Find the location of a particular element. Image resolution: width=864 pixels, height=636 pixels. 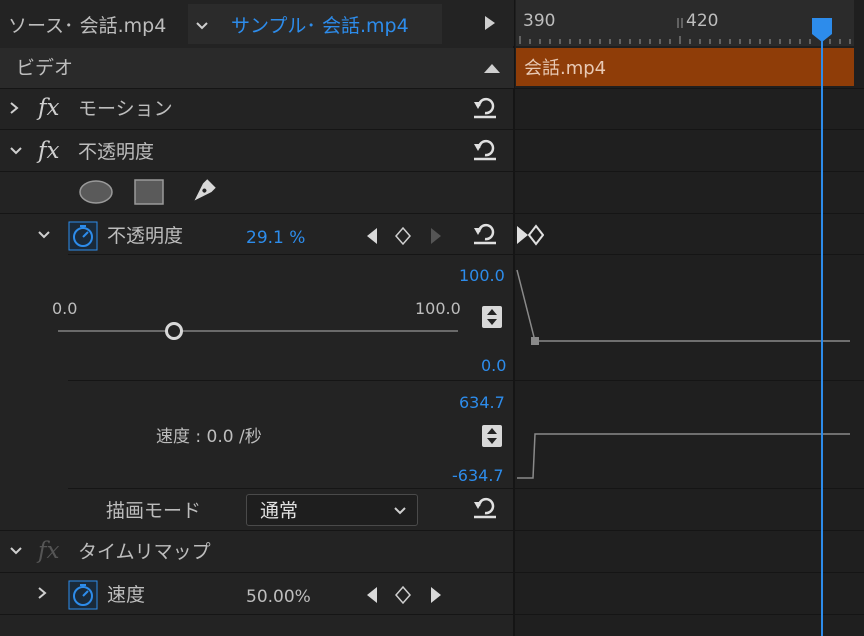

opacity-param-label: 不透明度 is located at coordinates (145, 236).